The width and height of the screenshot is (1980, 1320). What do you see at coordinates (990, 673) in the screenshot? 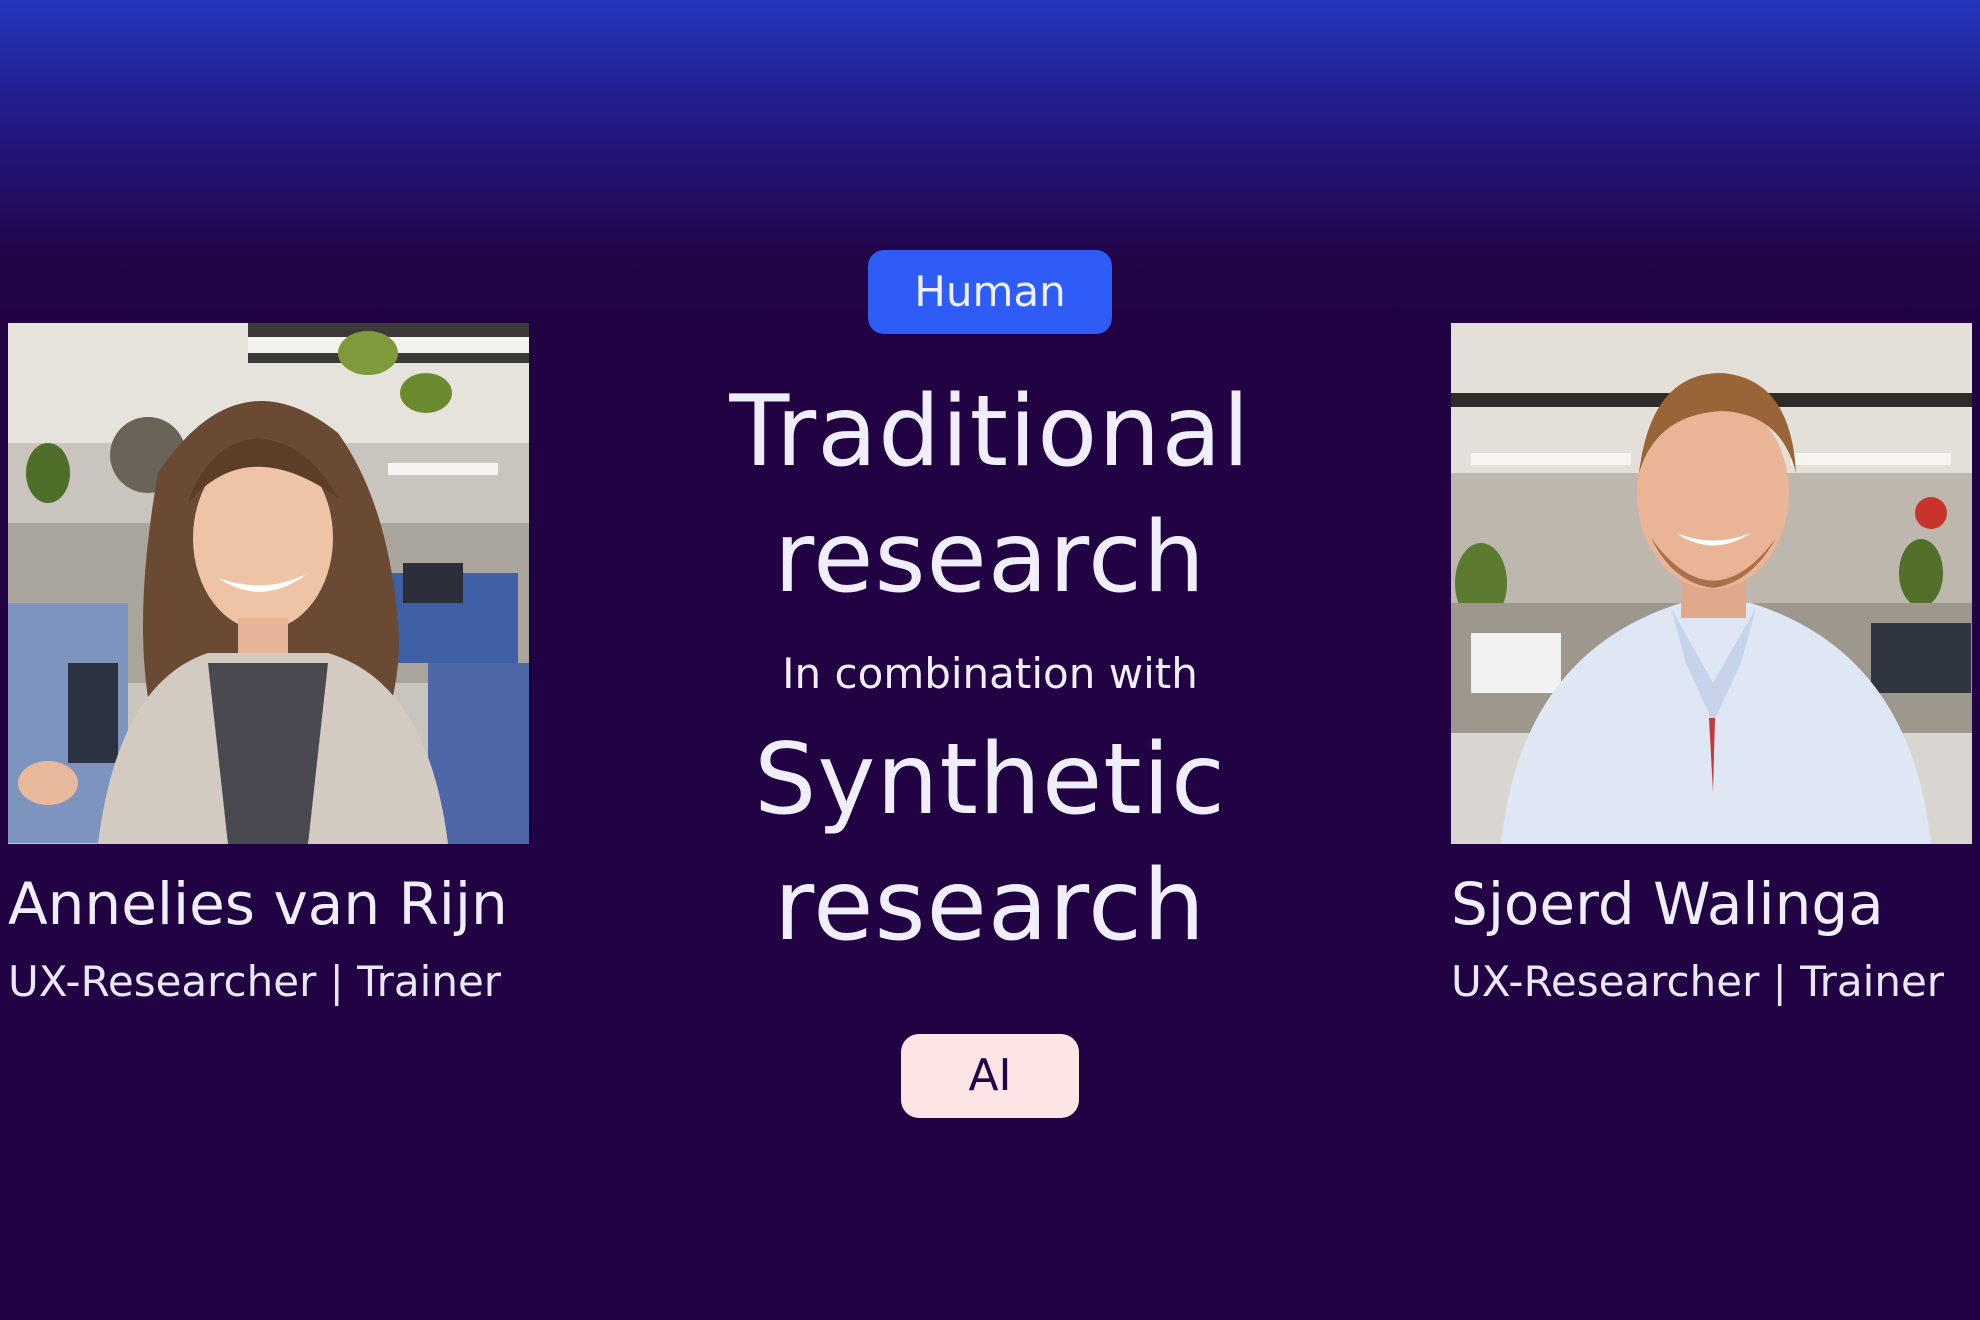
I see `headline-connector: In combination with` at bounding box center [990, 673].